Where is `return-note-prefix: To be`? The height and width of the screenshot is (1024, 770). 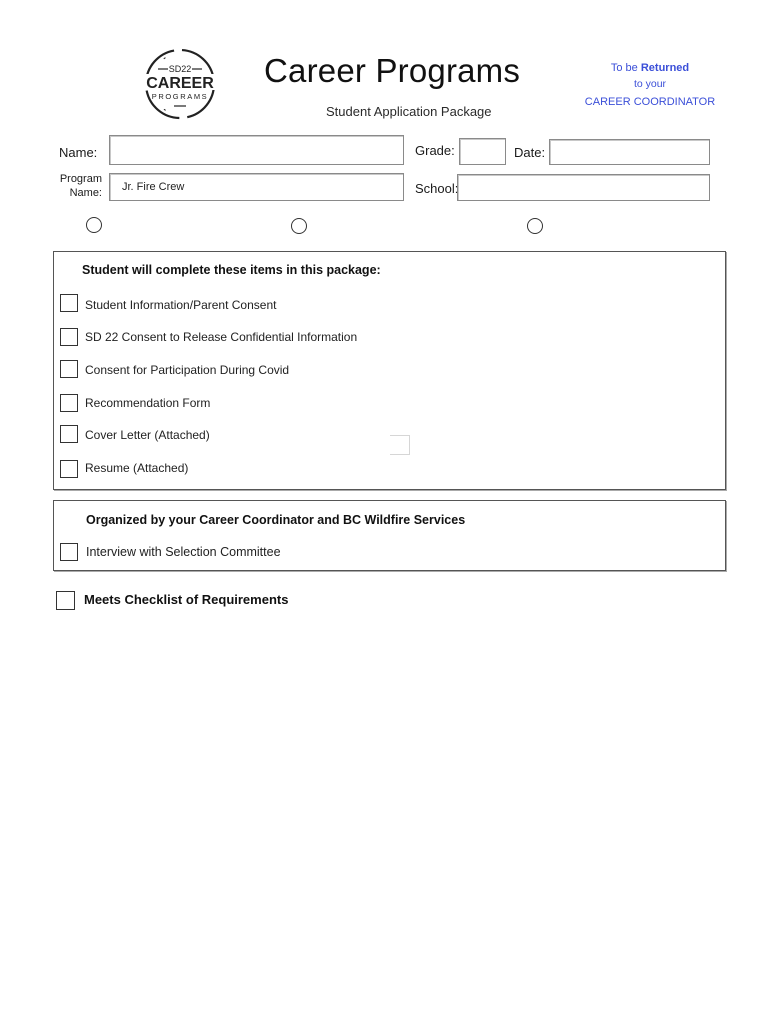
return-note-prefix: To be is located at coordinates (625, 68).